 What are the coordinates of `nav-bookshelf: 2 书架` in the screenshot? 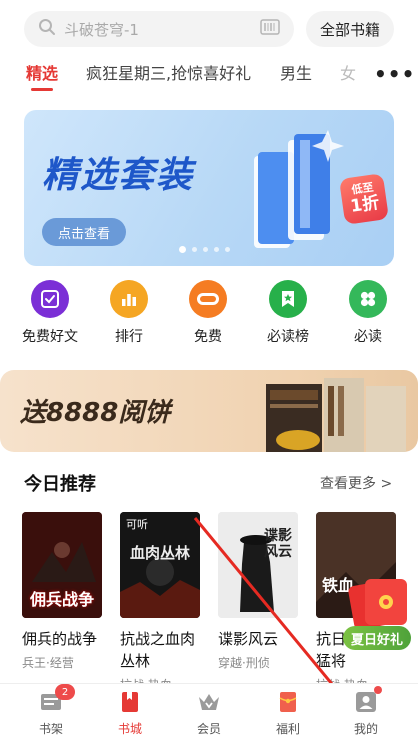 It's located at (51, 710).